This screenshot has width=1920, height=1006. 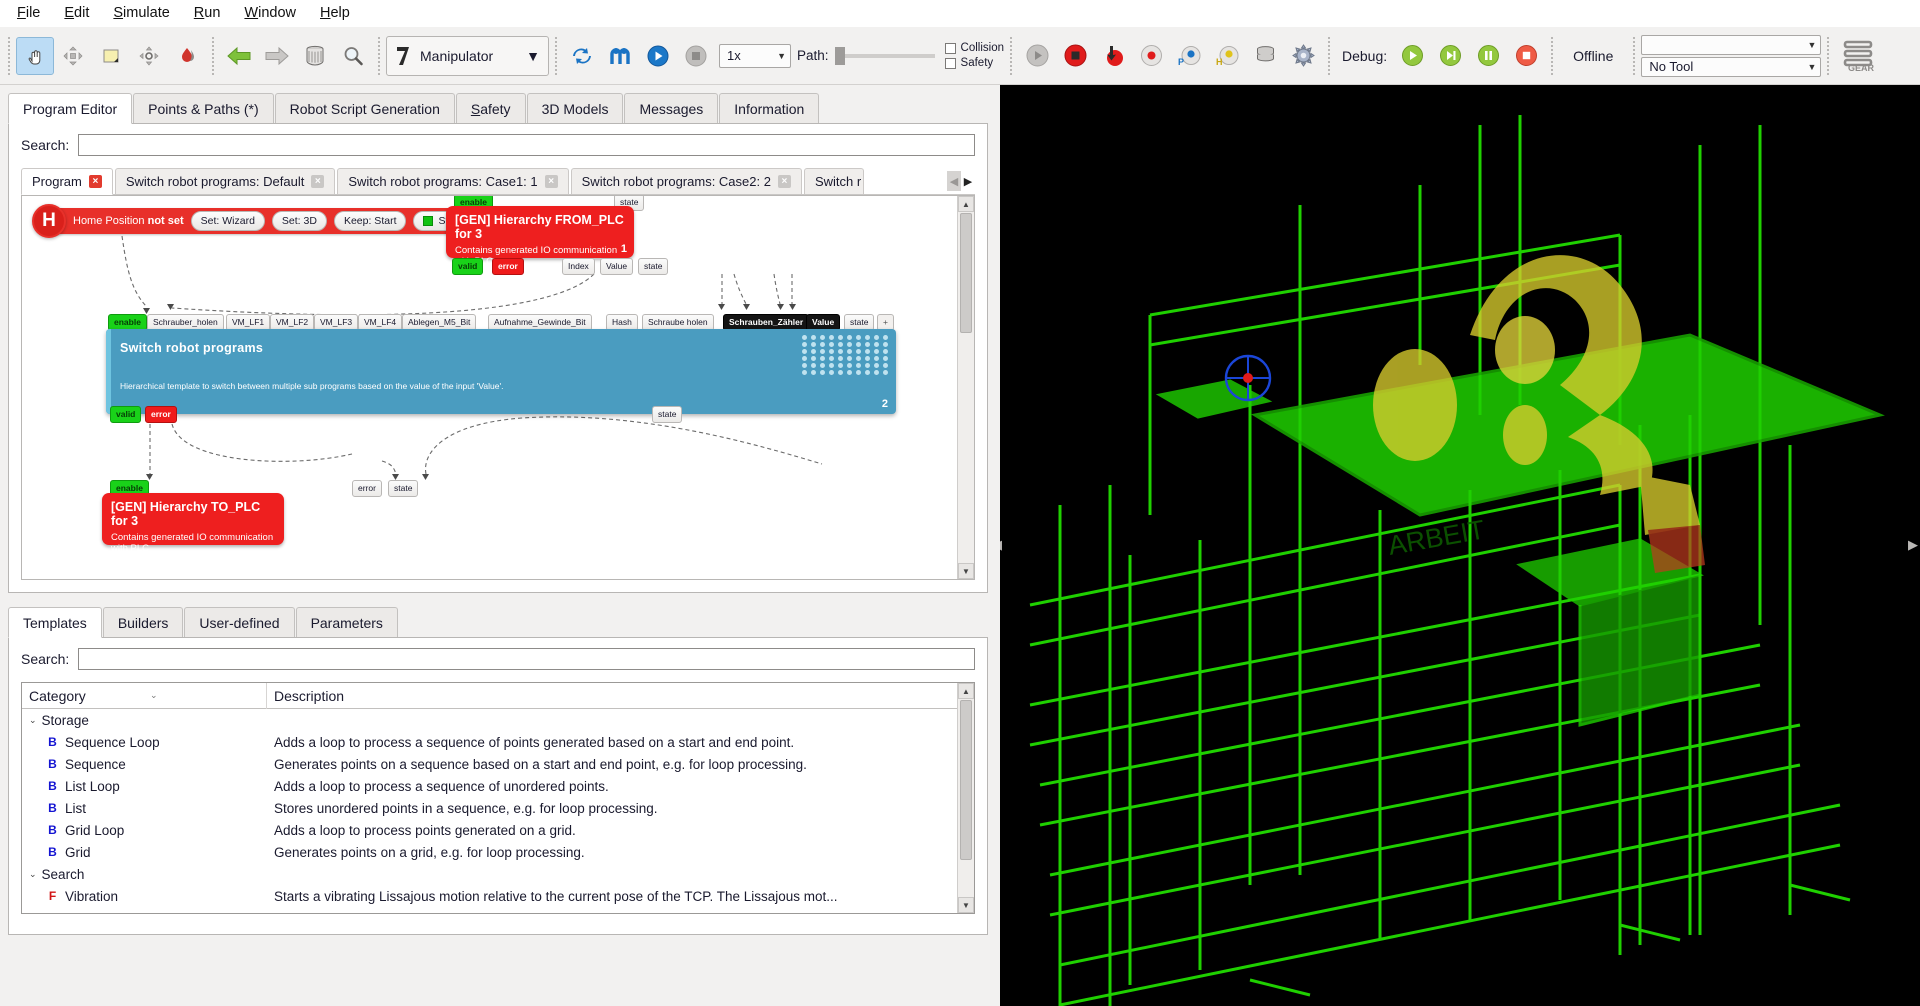 I want to click on tab-3d-models: 3D Models, so click(x=575, y=108).